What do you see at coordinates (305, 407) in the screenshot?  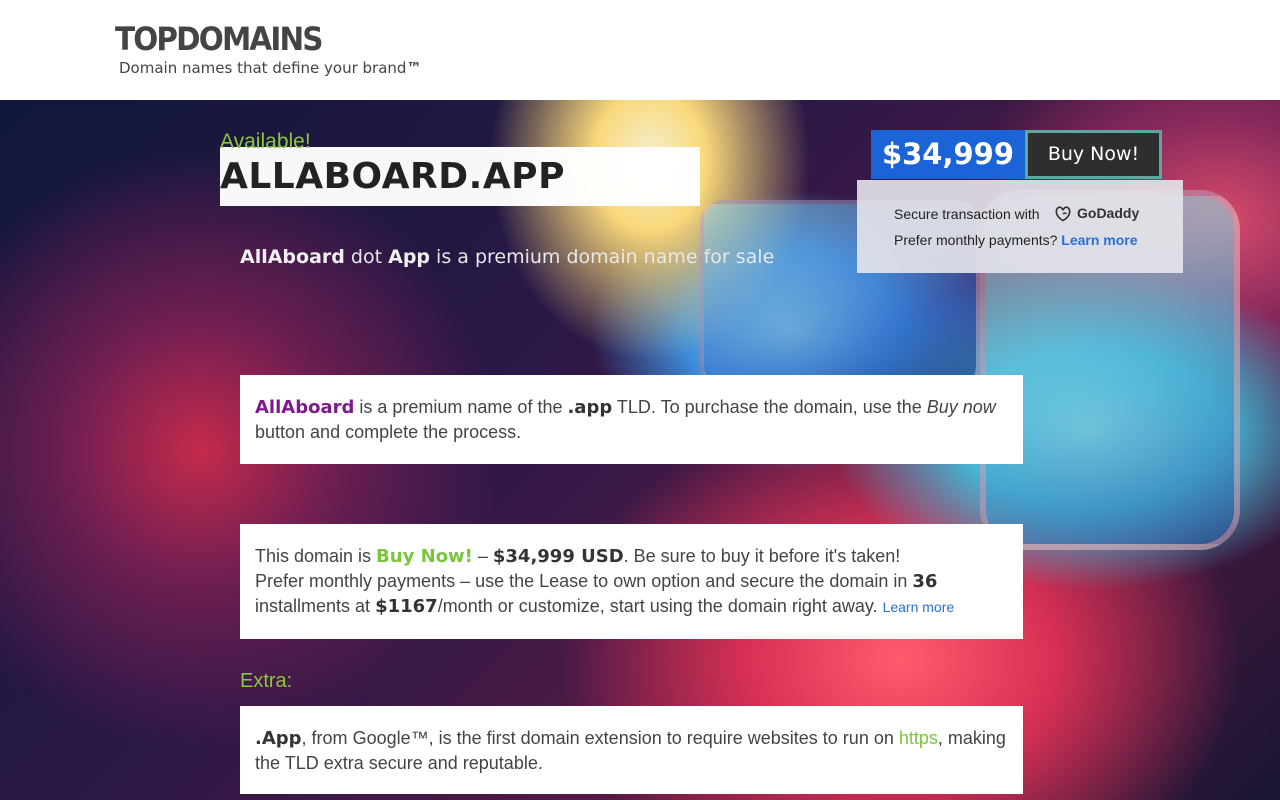 I see `card1-domain-name: AllAboard` at bounding box center [305, 407].